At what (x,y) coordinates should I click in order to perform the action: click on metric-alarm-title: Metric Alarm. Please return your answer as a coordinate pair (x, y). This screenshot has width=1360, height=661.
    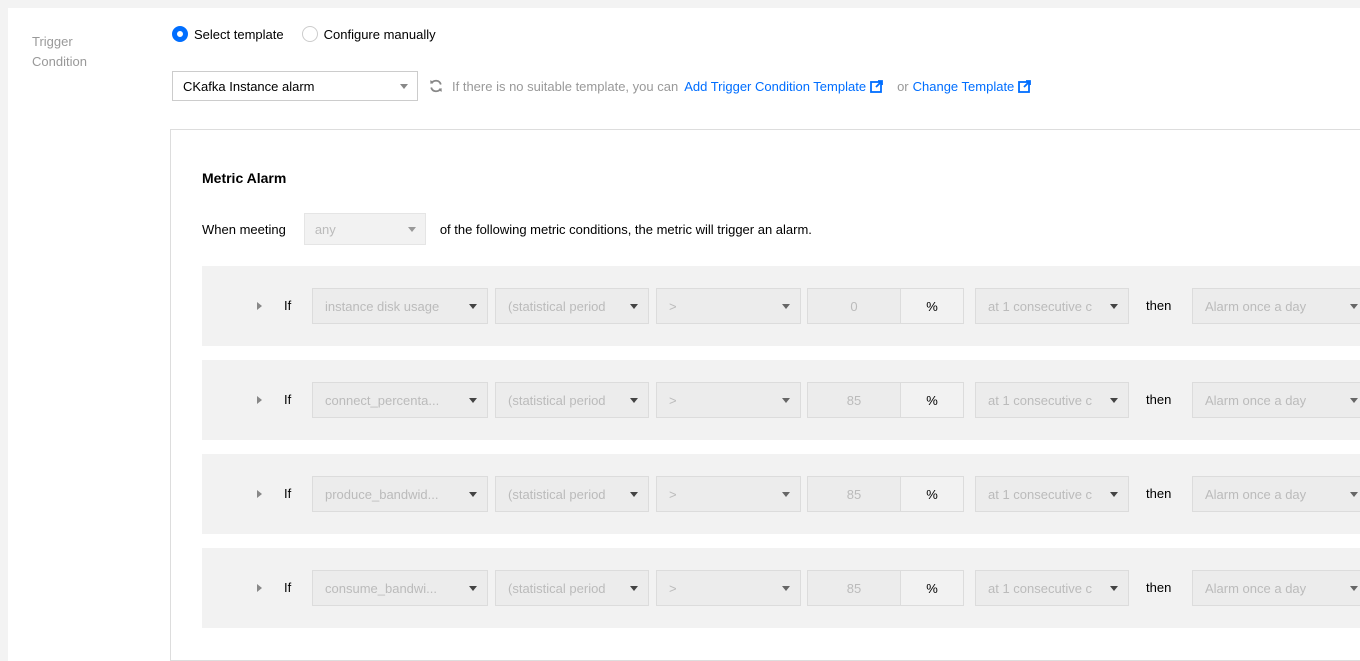
    Looking at the image, I should click on (244, 178).